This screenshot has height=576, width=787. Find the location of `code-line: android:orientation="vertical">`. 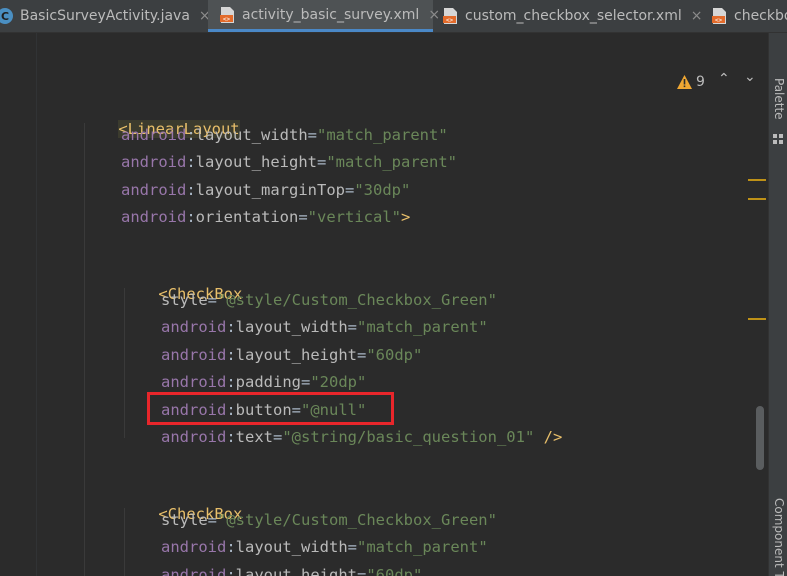

code-line: android:orientation="vertical"> is located at coordinates (265, 217).